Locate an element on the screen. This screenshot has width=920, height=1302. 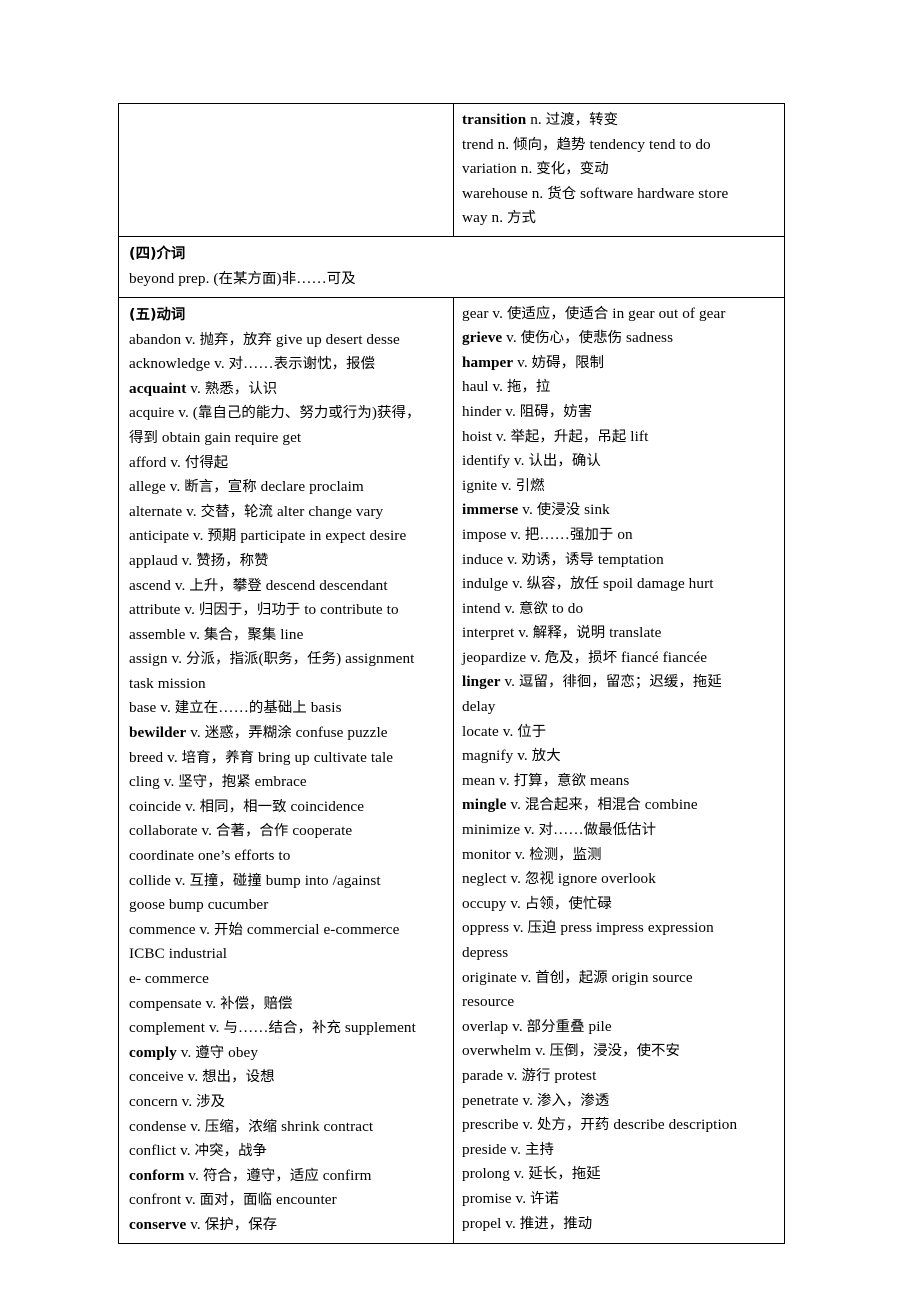
vocabulary-entry: acquaint v. 熟悉，认识 is located at coordinates (291, 389).